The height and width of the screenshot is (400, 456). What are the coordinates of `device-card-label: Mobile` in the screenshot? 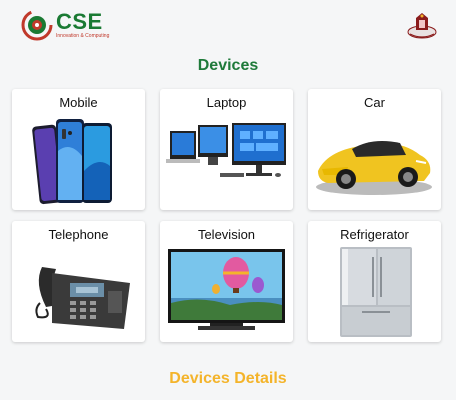 It's located at (78, 102).